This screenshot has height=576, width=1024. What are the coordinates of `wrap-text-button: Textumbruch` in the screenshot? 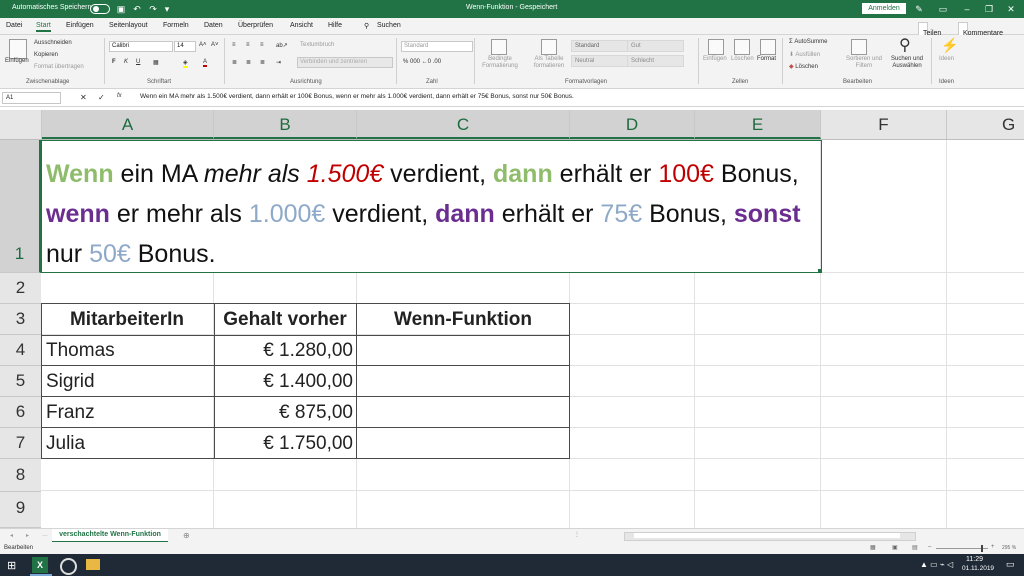 It's located at (317, 45).